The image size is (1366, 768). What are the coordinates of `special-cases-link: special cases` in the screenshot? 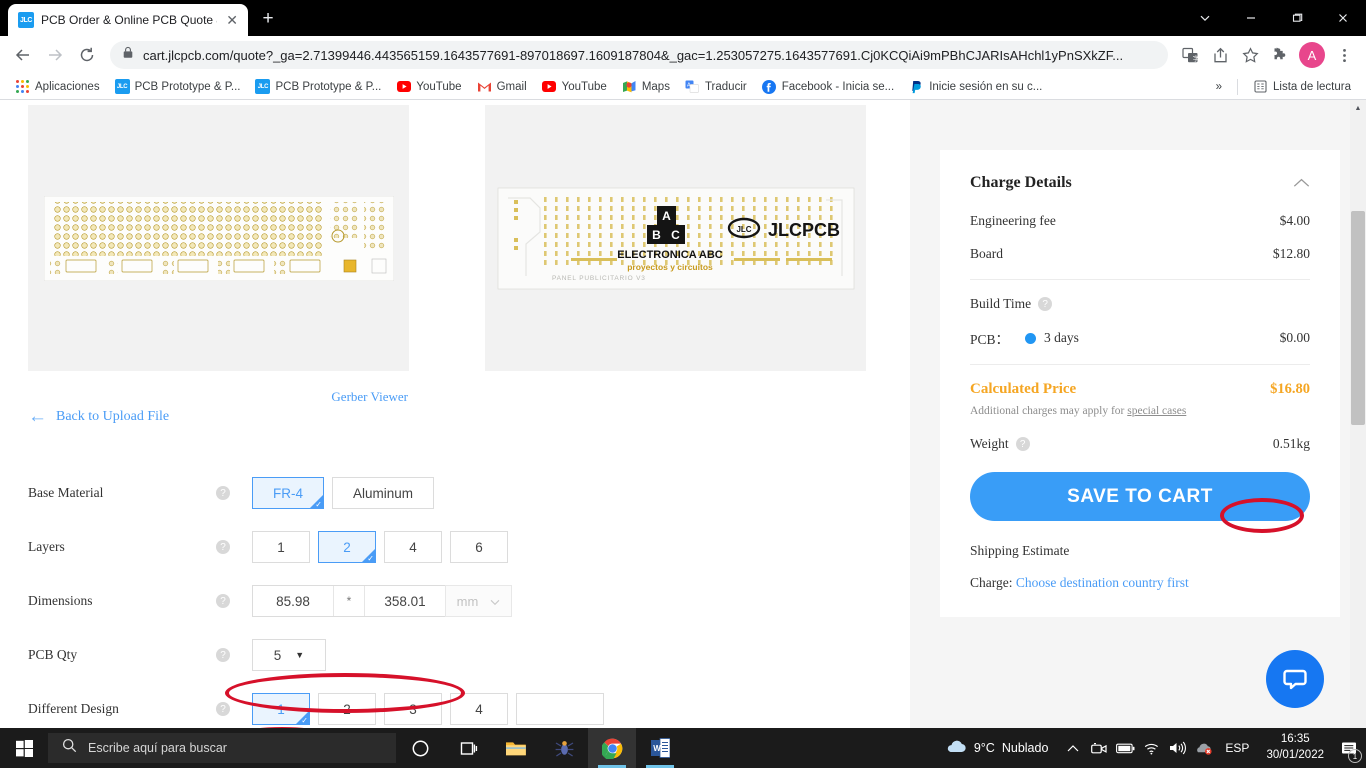 It's located at (1156, 411).